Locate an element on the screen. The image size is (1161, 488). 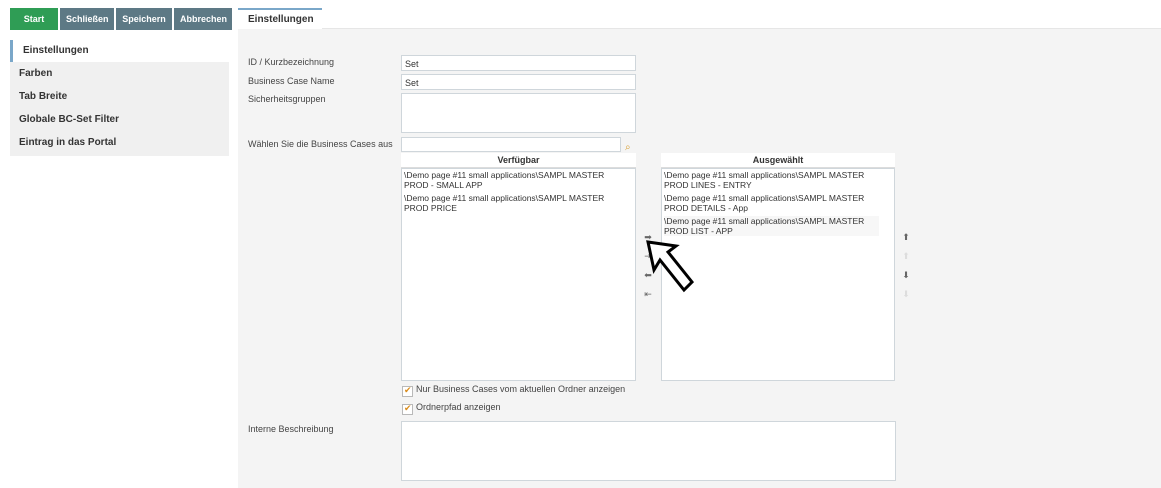
security-groups-label: Sicherheitsgruppen is located at coordinates (287, 99).